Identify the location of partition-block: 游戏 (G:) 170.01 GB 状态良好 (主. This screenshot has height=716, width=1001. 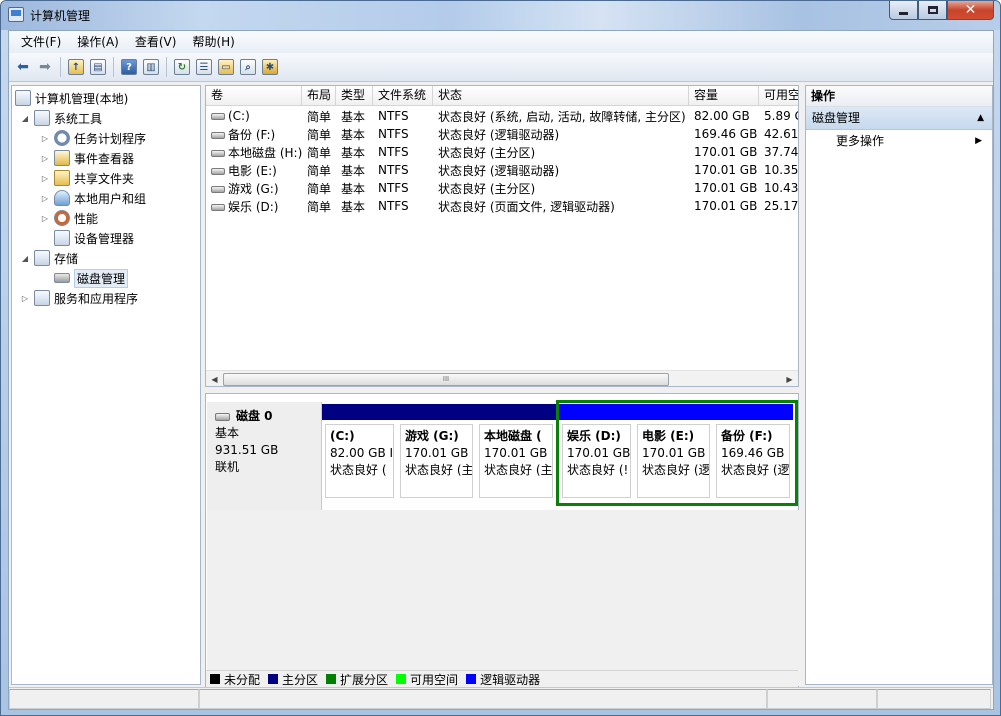
(436, 453).